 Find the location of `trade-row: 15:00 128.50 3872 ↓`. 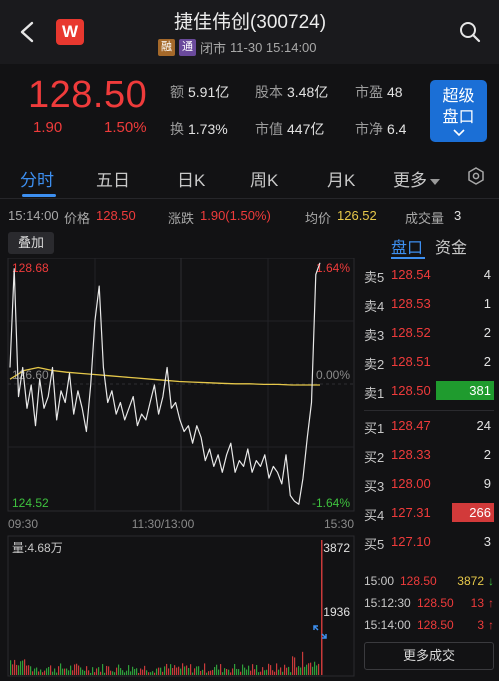

trade-row: 15:00 128.50 3872 ↓ is located at coordinates (430, 582).